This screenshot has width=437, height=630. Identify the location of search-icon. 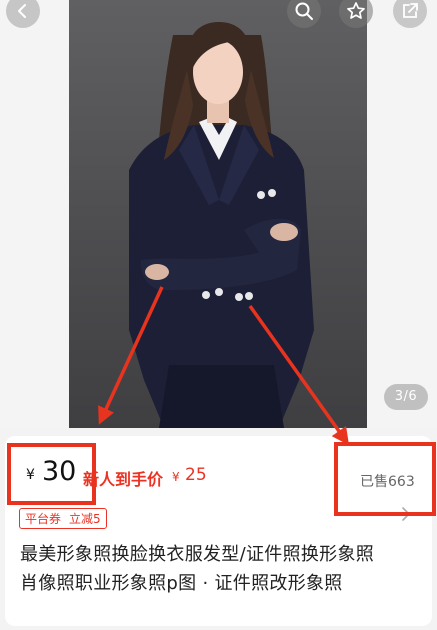
(304, 11).